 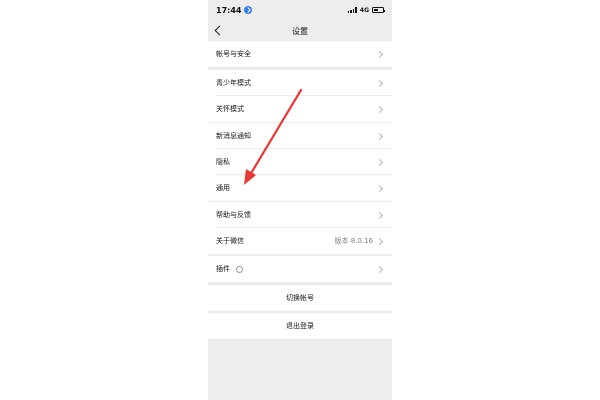 What do you see at coordinates (275, 132) in the screenshot?
I see `annotation-arrow-shaft` at bounding box center [275, 132].